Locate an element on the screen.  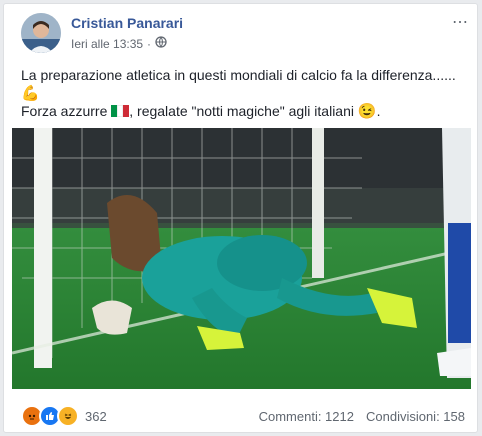
flexed-biceps-emoji: 💪 is located at coordinates (30, 93).